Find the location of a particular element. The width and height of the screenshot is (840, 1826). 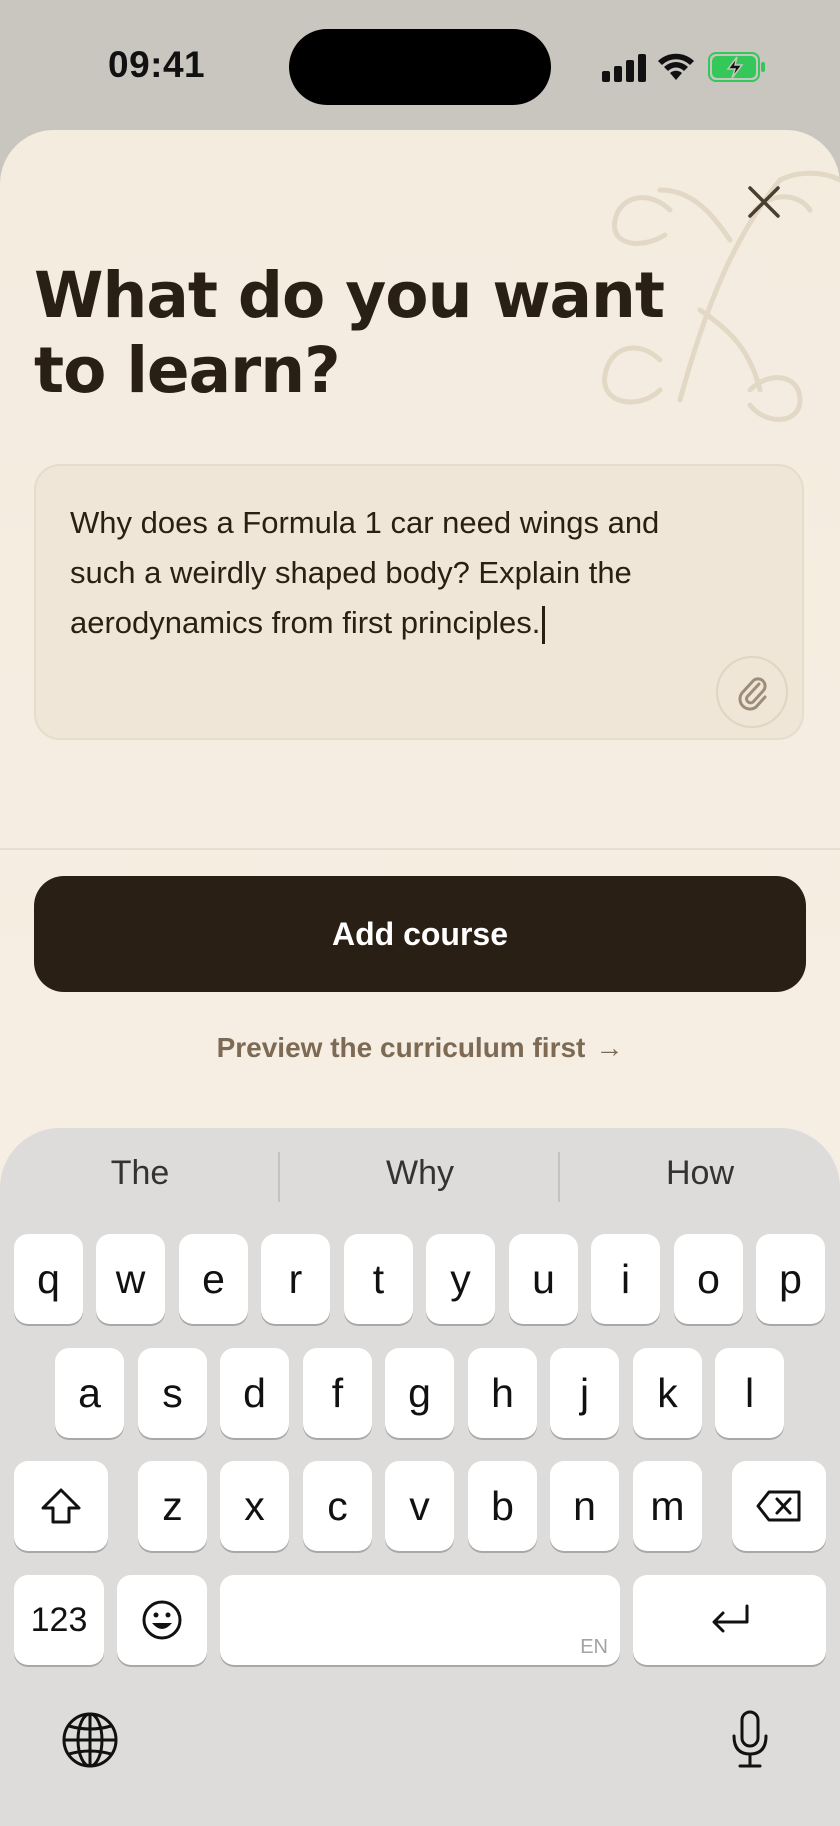

cellular-signal-icon is located at coordinates (624, 68).